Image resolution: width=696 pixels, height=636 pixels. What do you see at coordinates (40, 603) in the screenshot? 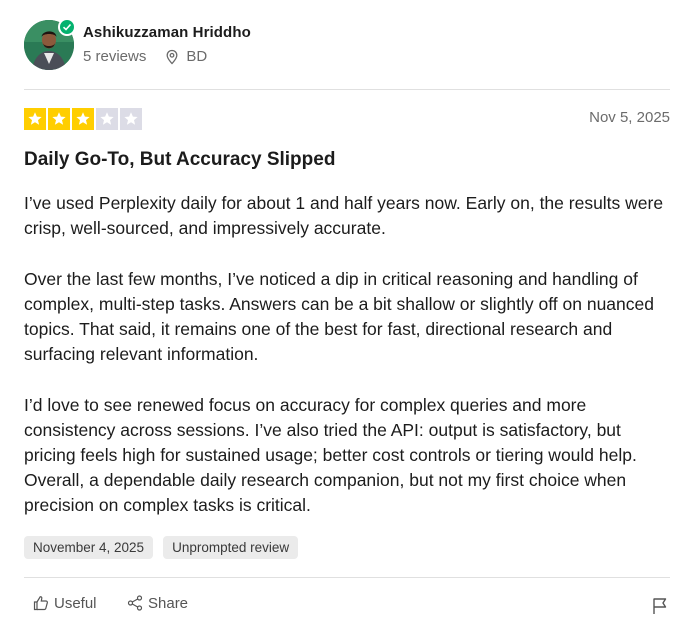
I see `thumbs-up-icon` at bounding box center [40, 603].